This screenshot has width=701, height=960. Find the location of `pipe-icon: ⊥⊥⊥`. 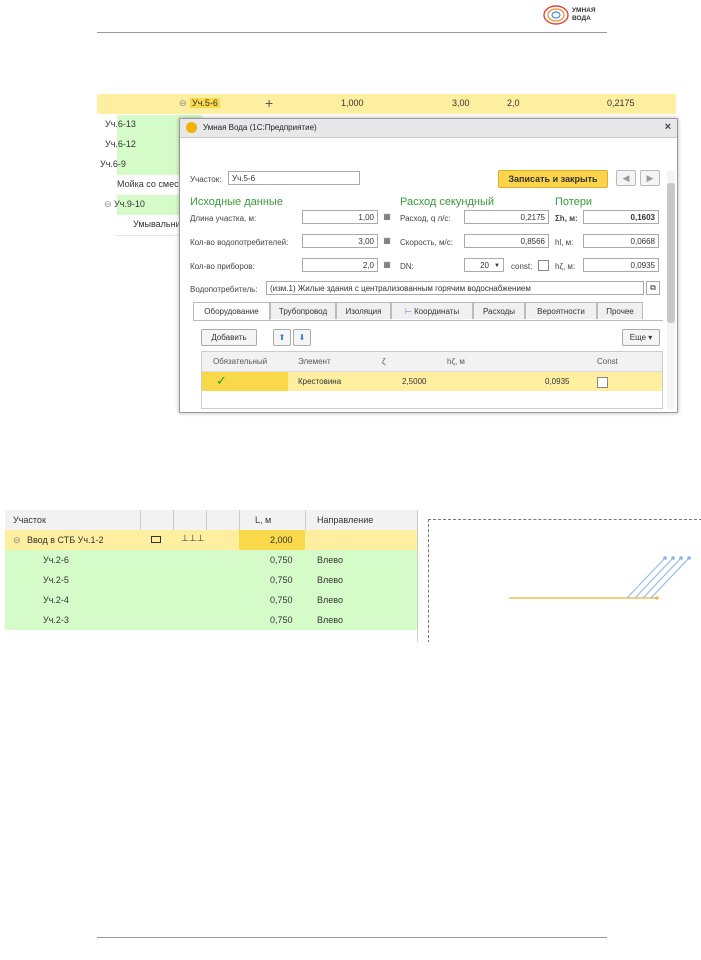

pipe-icon: ⊥⊥⊥ is located at coordinates (193, 538).